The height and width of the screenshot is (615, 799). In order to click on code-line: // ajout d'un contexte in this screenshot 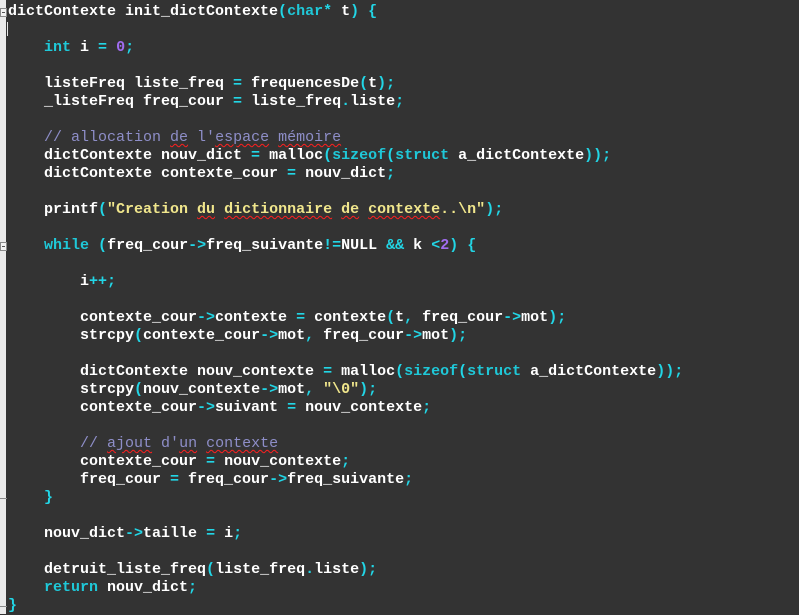, I will do `click(403, 444)`.